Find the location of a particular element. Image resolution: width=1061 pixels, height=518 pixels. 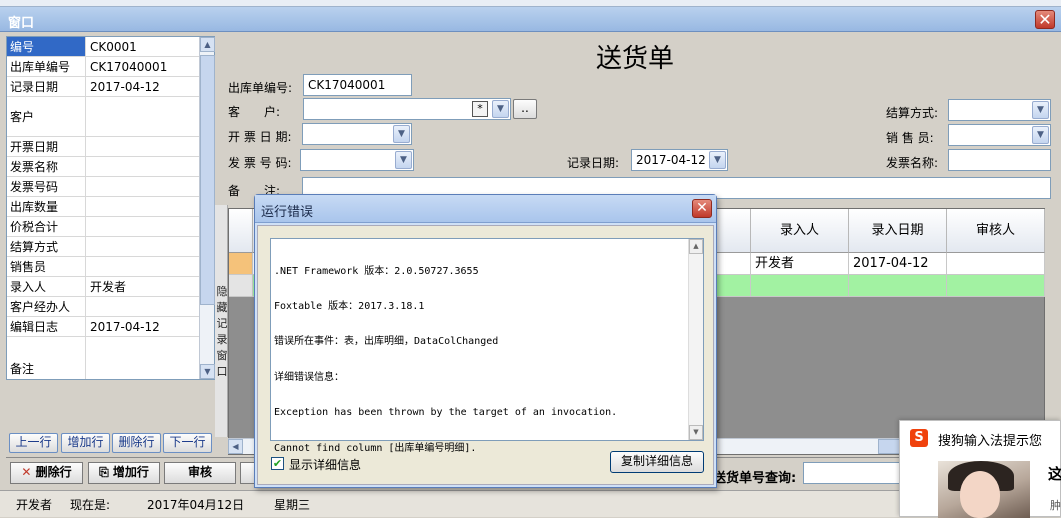

delivery-query-input is located at coordinates (858, 473).